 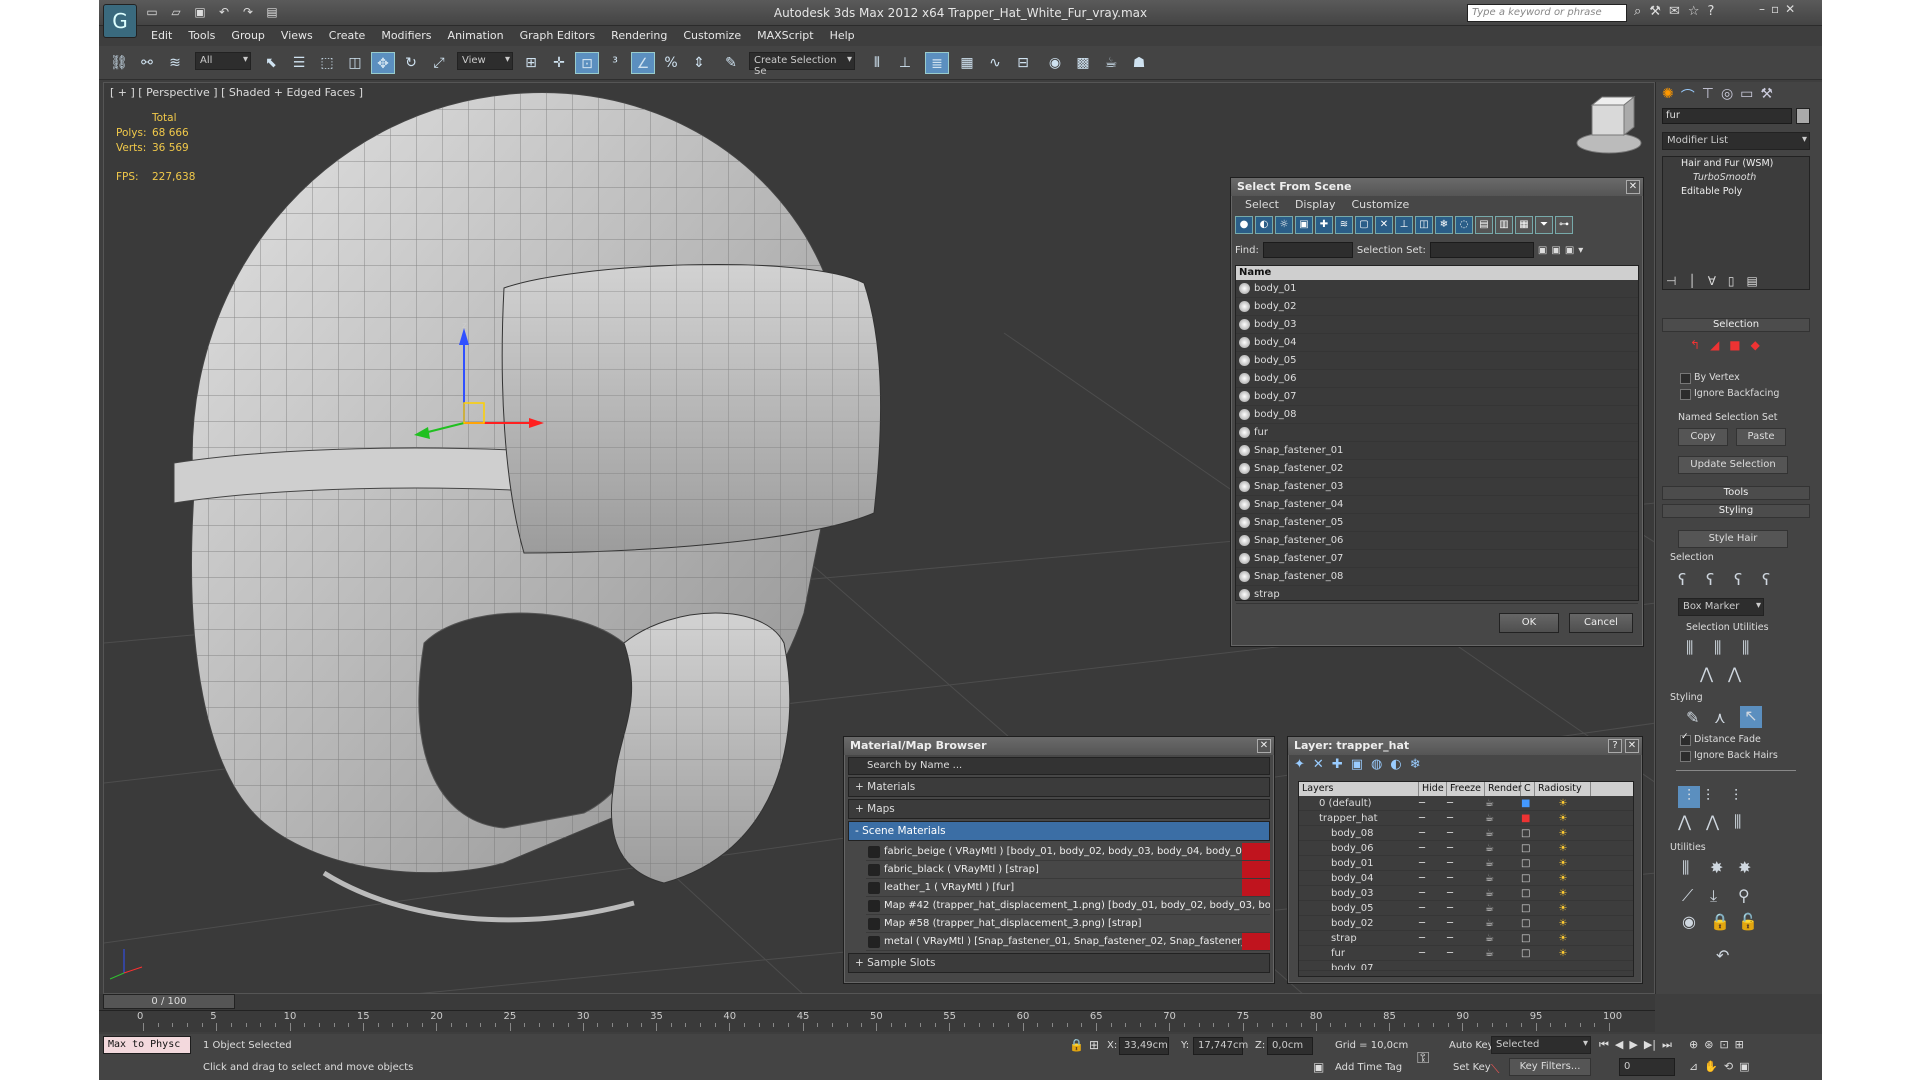 I want to click on utilities-tab-icon: ⚒, so click(x=1766, y=96).